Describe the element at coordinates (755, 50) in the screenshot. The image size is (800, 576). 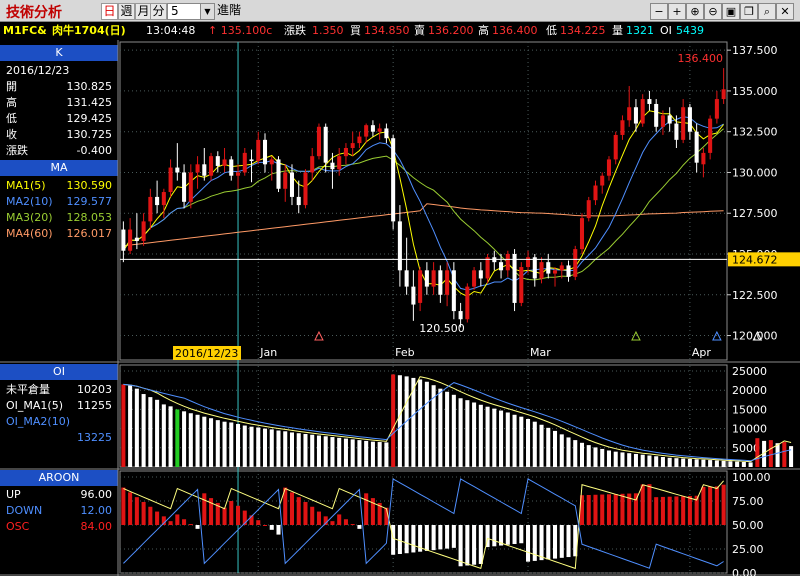
I see `price-tick-label: 137.500` at that location.